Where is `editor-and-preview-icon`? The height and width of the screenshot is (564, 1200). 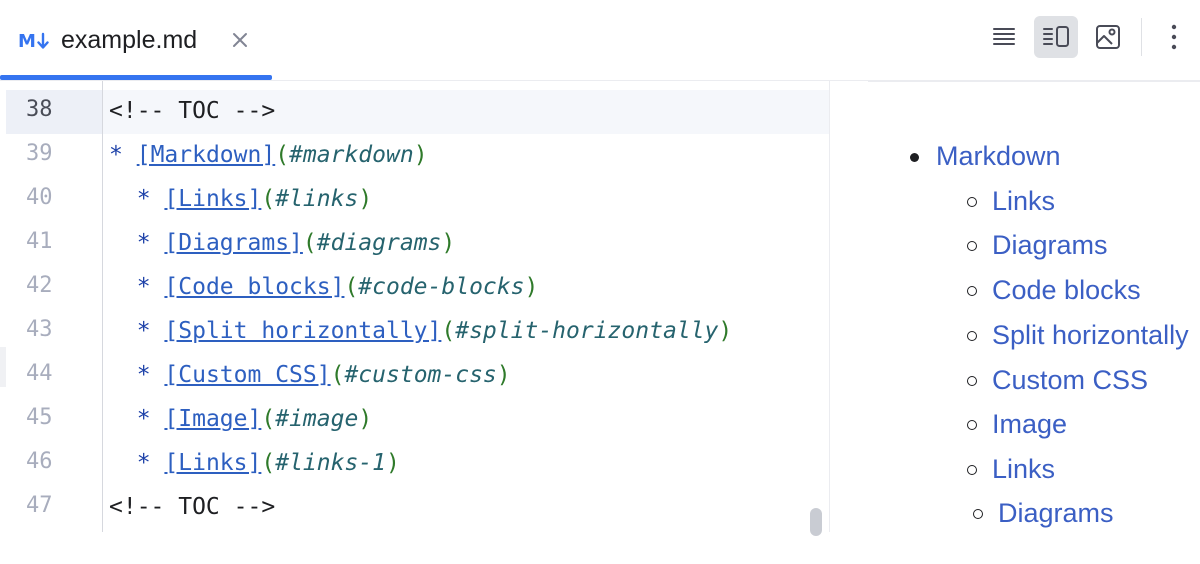 editor-and-preview-icon is located at coordinates (1056, 36).